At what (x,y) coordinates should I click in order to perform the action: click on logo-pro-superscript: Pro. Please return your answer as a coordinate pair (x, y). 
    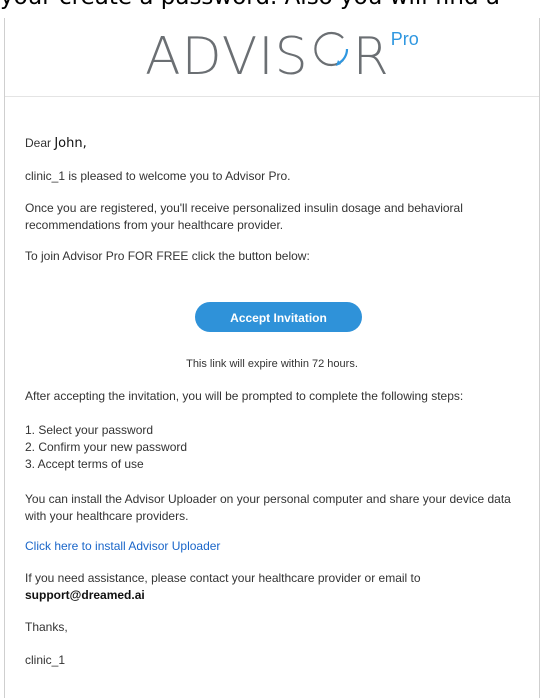
    Looking at the image, I should click on (404, 39).